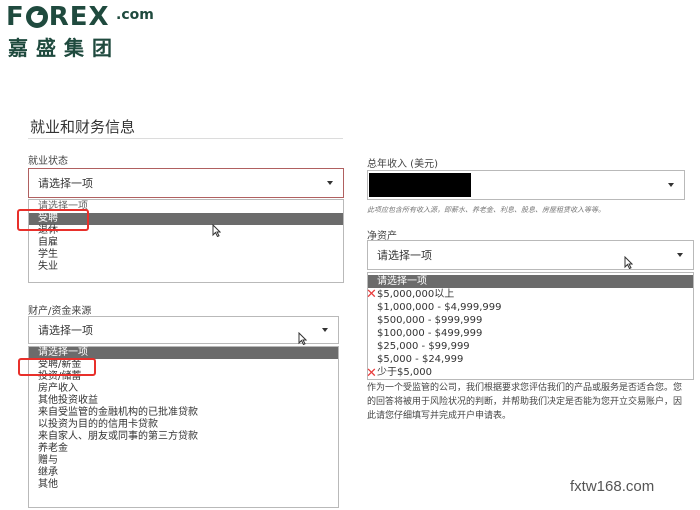 The height and width of the screenshot is (510, 700). Describe the element at coordinates (58, 17) in the screenshot. I see `logo-wordmark: F REX` at that location.